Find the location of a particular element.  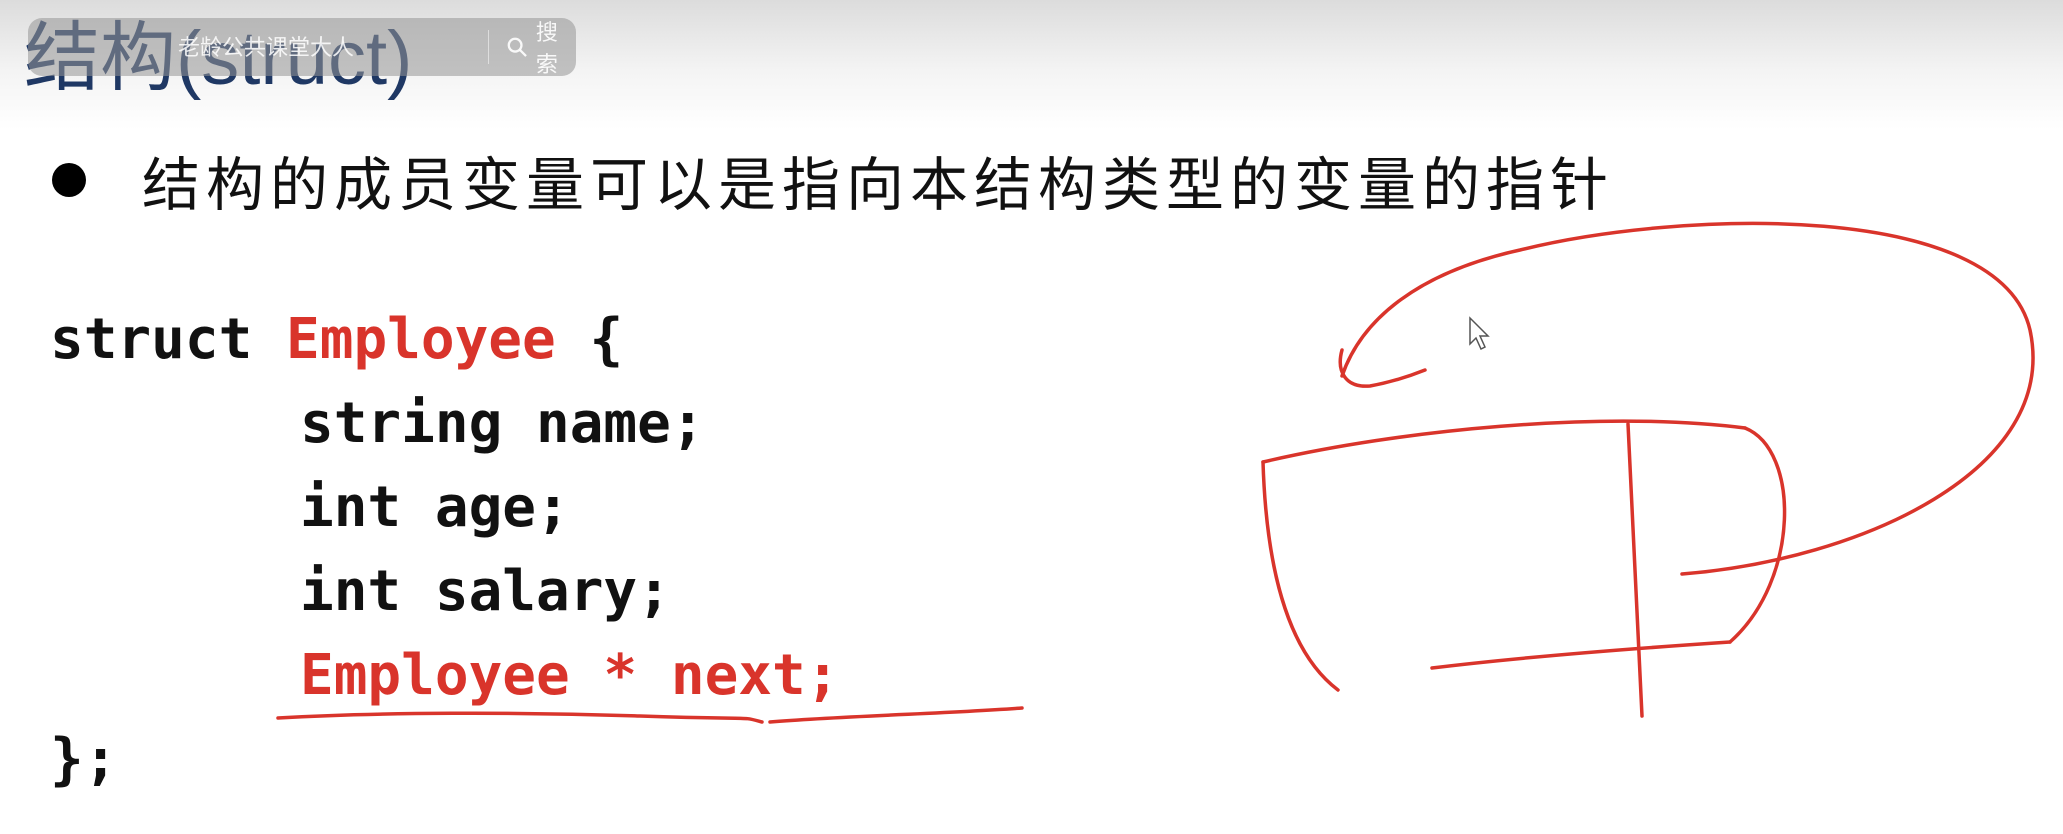

box-divider-stroke is located at coordinates (1635, 570).